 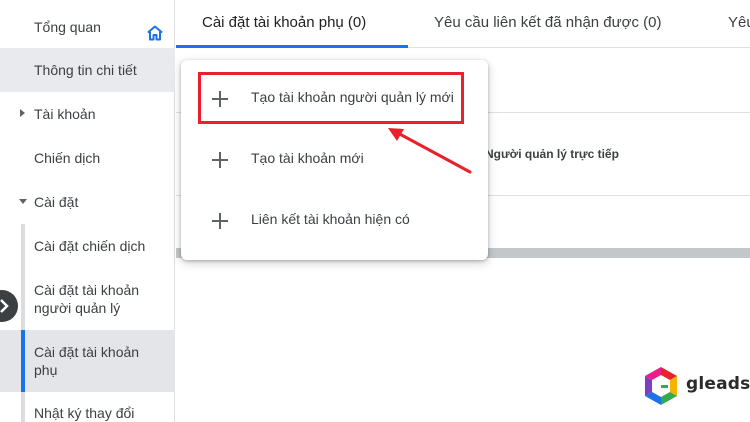 What do you see at coordinates (718, 384) in the screenshot?
I see `logo-text: gleads` at bounding box center [718, 384].